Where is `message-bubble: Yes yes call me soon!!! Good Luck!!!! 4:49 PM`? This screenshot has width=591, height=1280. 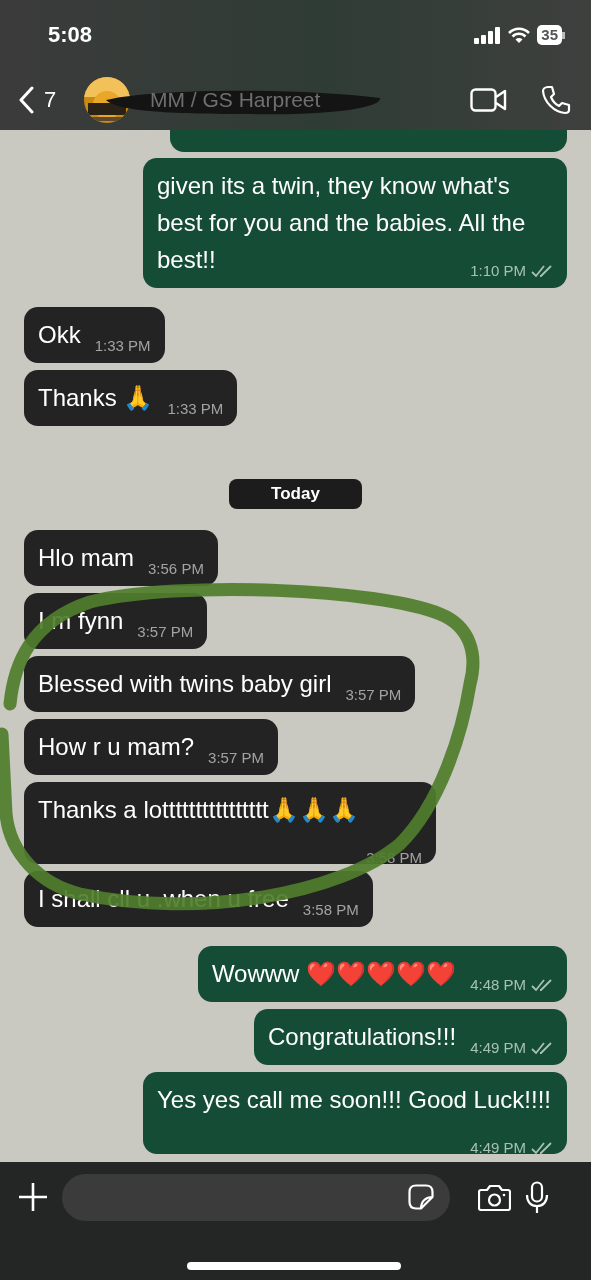
message-bubble: Yes yes call me soon!!! Good Luck!!!! 4:49 PM is located at coordinates (355, 1113).